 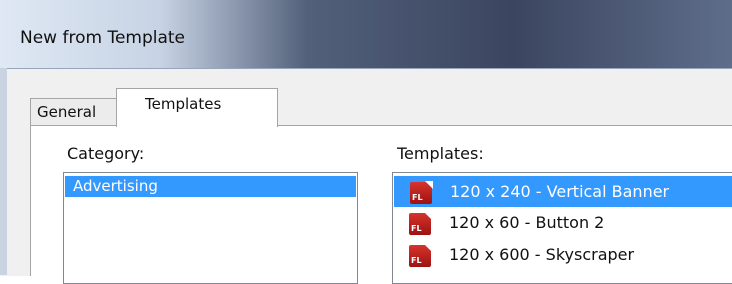 I want to click on template-item-label: 120 x 240 - Vertical Banner, so click(x=560, y=191).